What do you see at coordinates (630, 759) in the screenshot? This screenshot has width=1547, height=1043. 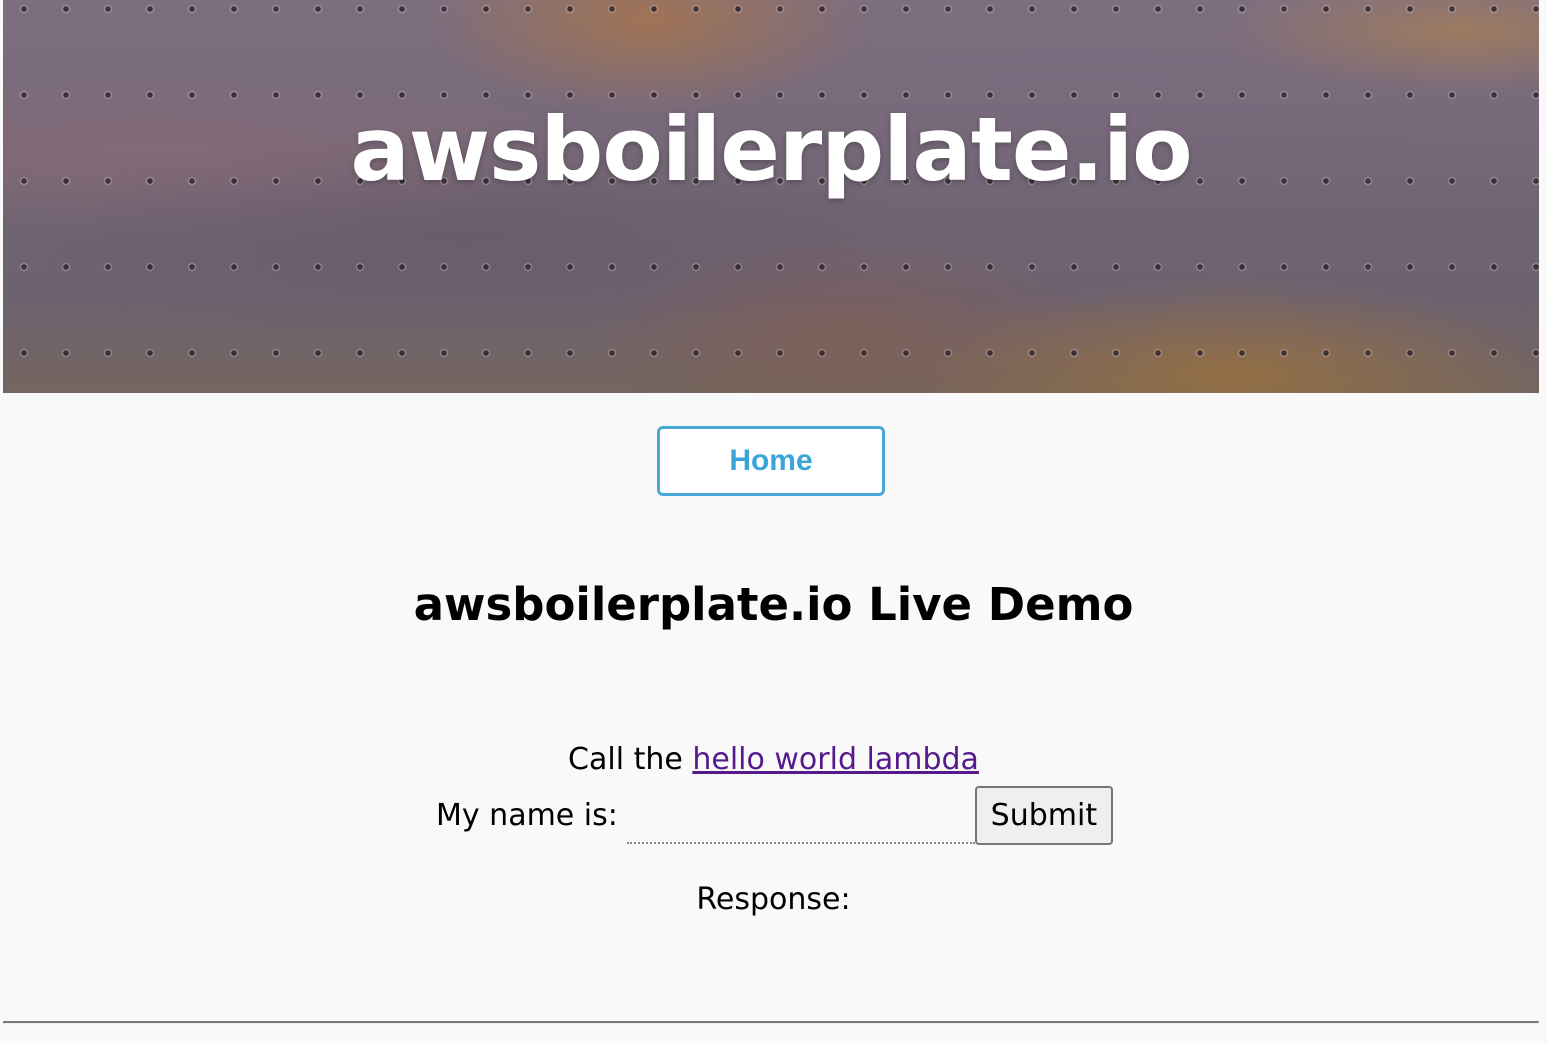 I see `call-prefix: Call the` at bounding box center [630, 759].